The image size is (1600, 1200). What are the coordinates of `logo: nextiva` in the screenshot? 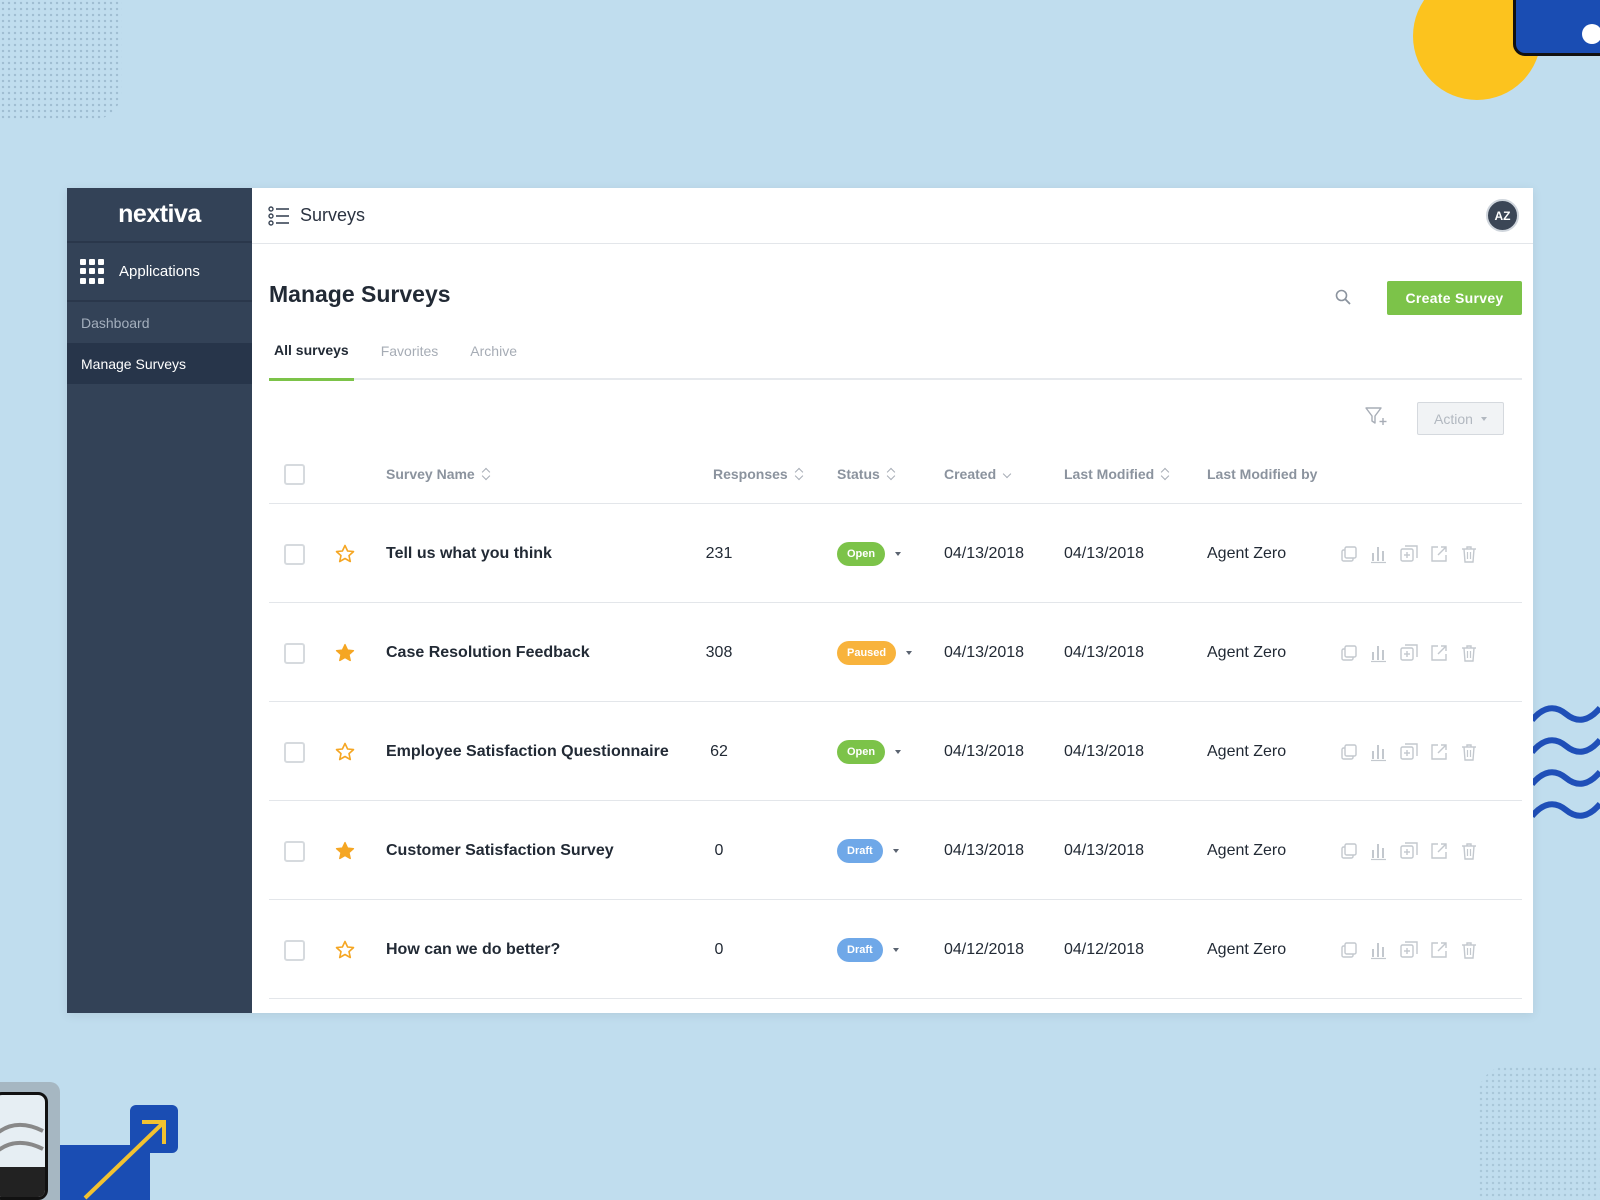 It's located at (159, 215).